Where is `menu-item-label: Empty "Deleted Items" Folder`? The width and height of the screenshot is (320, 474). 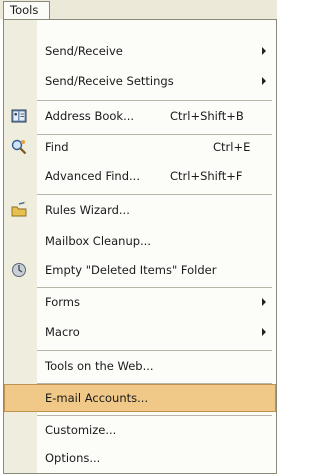 menu-item-label: Empty "Deleted Items" Folder is located at coordinates (131, 270).